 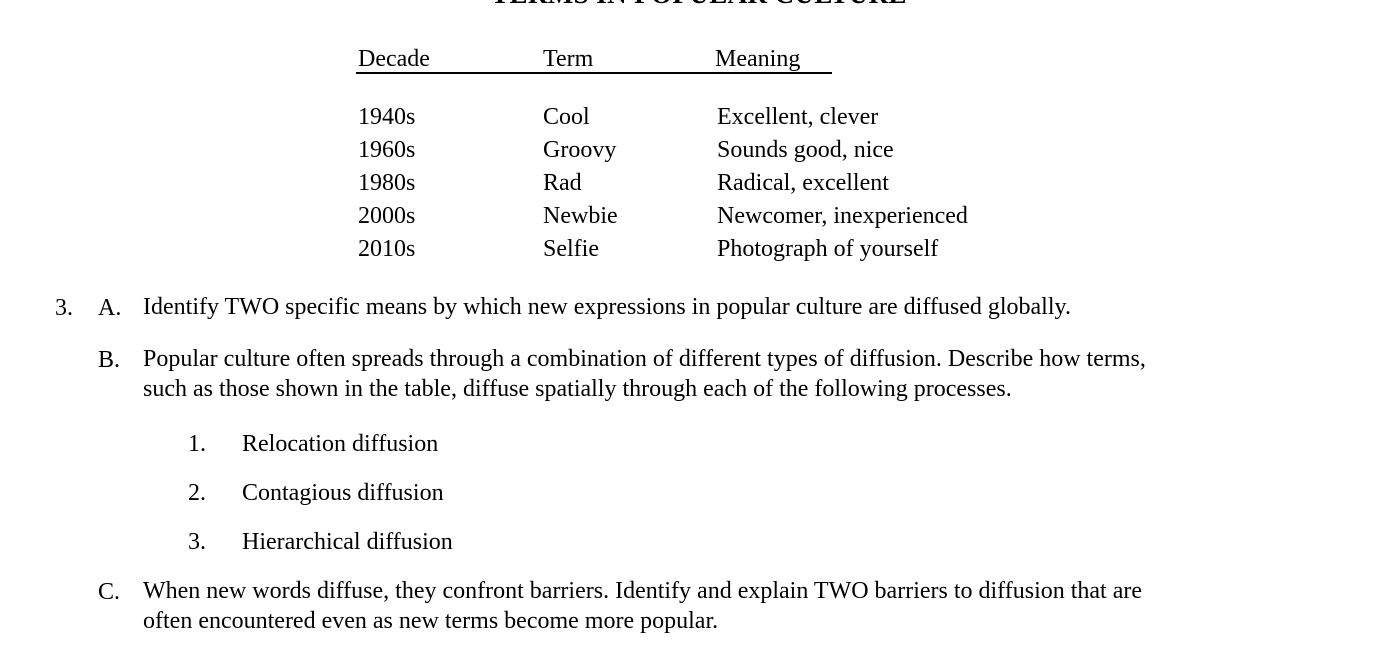 What do you see at coordinates (387, 150) in the screenshot?
I see `cell-decade: 1960s` at bounding box center [387, 150].